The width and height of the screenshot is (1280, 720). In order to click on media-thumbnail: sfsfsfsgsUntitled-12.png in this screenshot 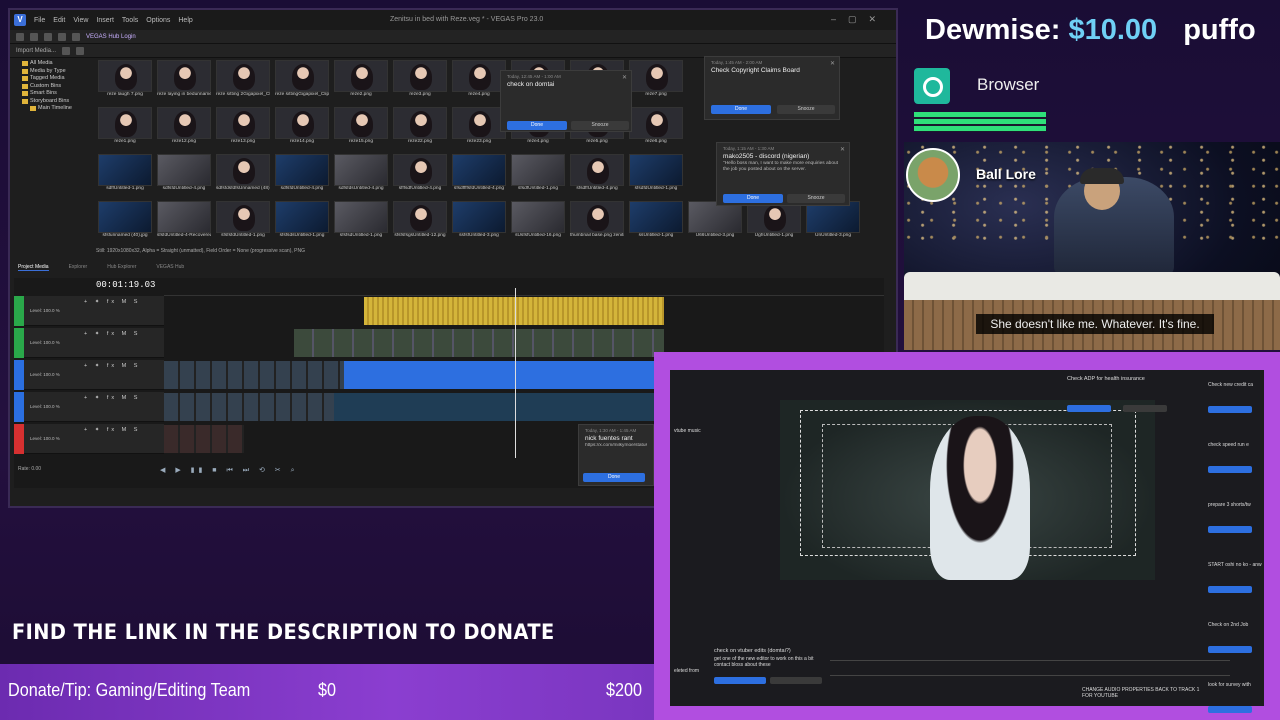, I will do `click(420, 222)`.